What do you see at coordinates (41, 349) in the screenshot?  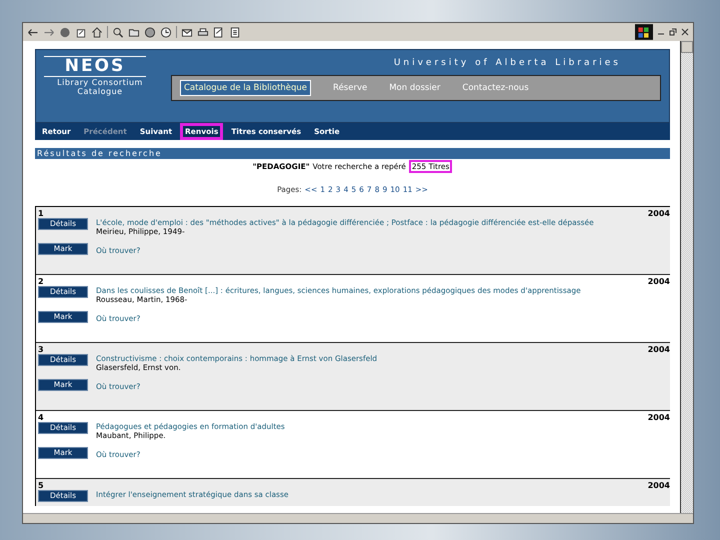 I see `record-number: 3` at bounding box center [41, 349].